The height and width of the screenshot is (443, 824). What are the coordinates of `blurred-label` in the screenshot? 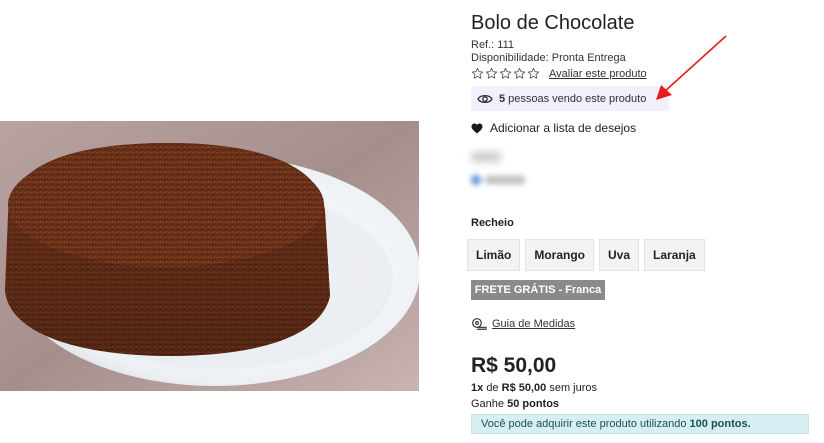 It's located at (486, 157).